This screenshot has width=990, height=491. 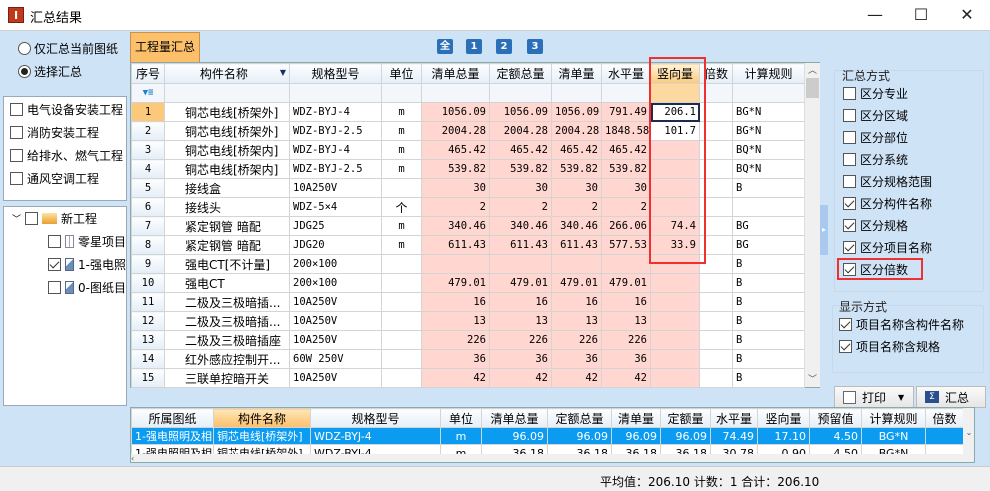 What do you see at coordinates (576, 169) in the screenshot?
I see `cell-6: 539.82` at bounding box center [576, 169].